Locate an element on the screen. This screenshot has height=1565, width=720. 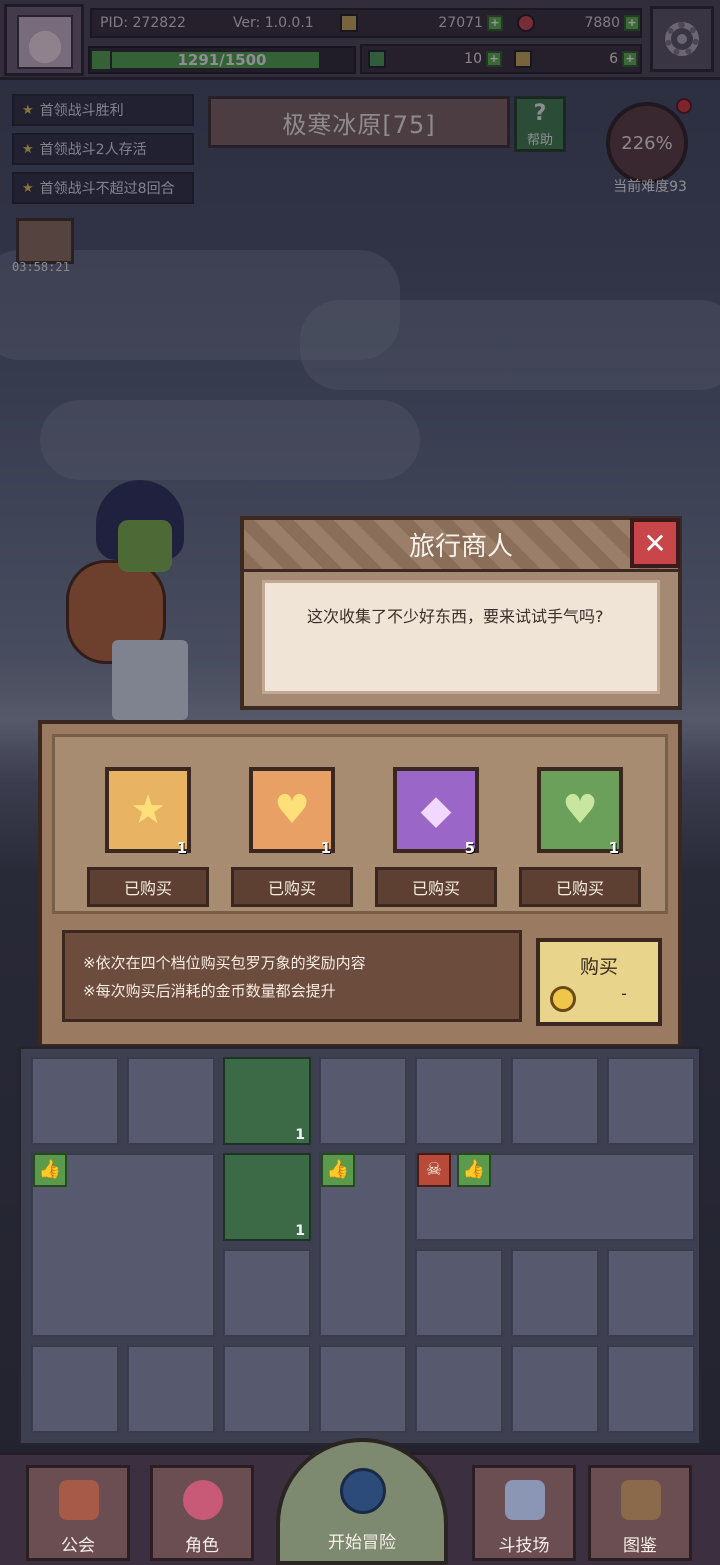
nav-codex-button: 图鉴 is located at coordinates (640, 1513).